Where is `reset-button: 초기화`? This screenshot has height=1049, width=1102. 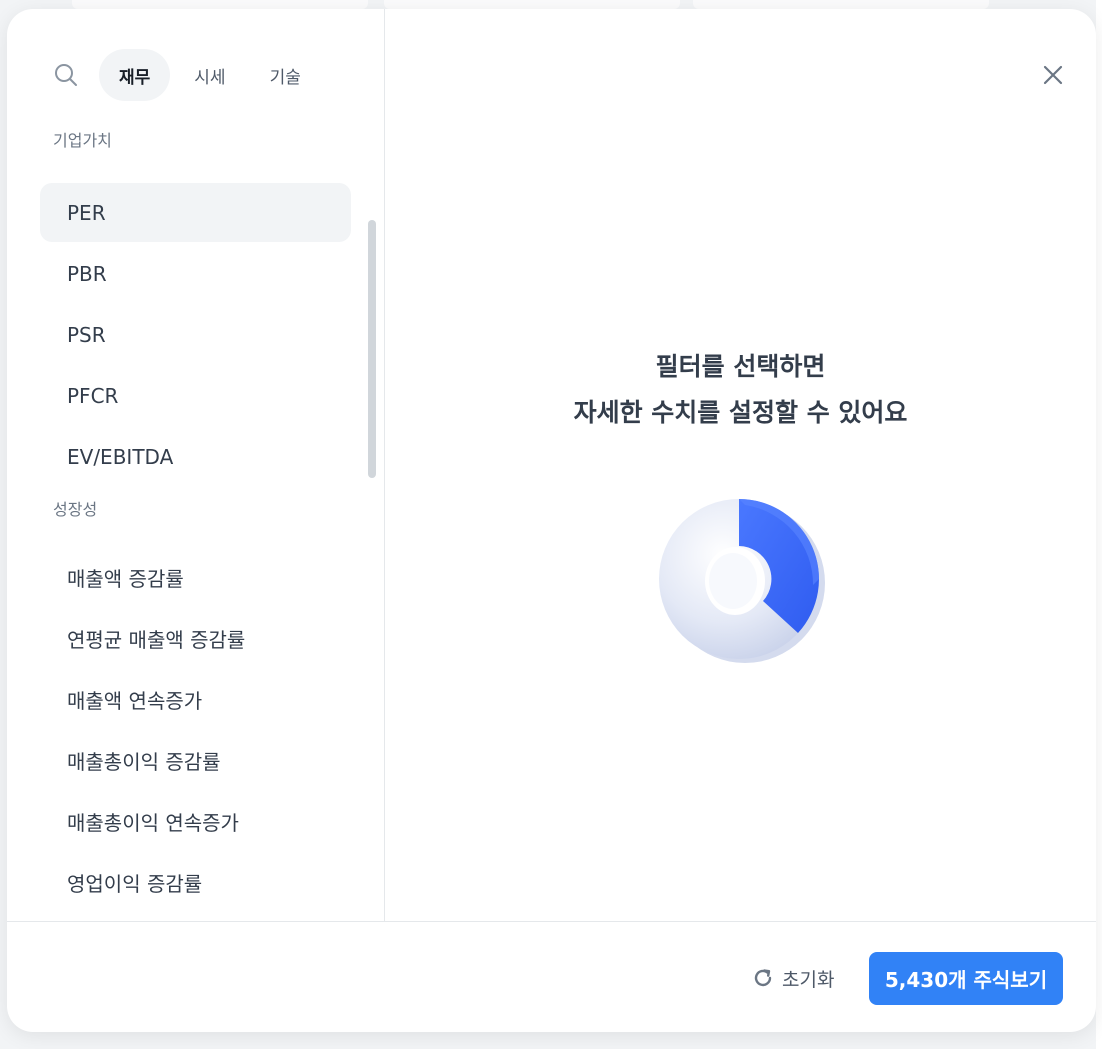 reset-button: 초기화 is located at coordinates (792, 978).